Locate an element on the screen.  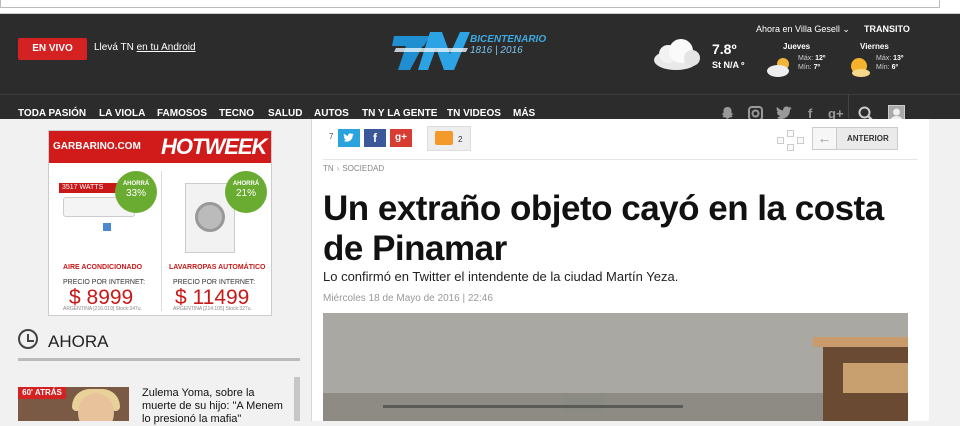
product-title: LAVARROPAS AUTOMÁTICO is located at coordinates (217, 267).